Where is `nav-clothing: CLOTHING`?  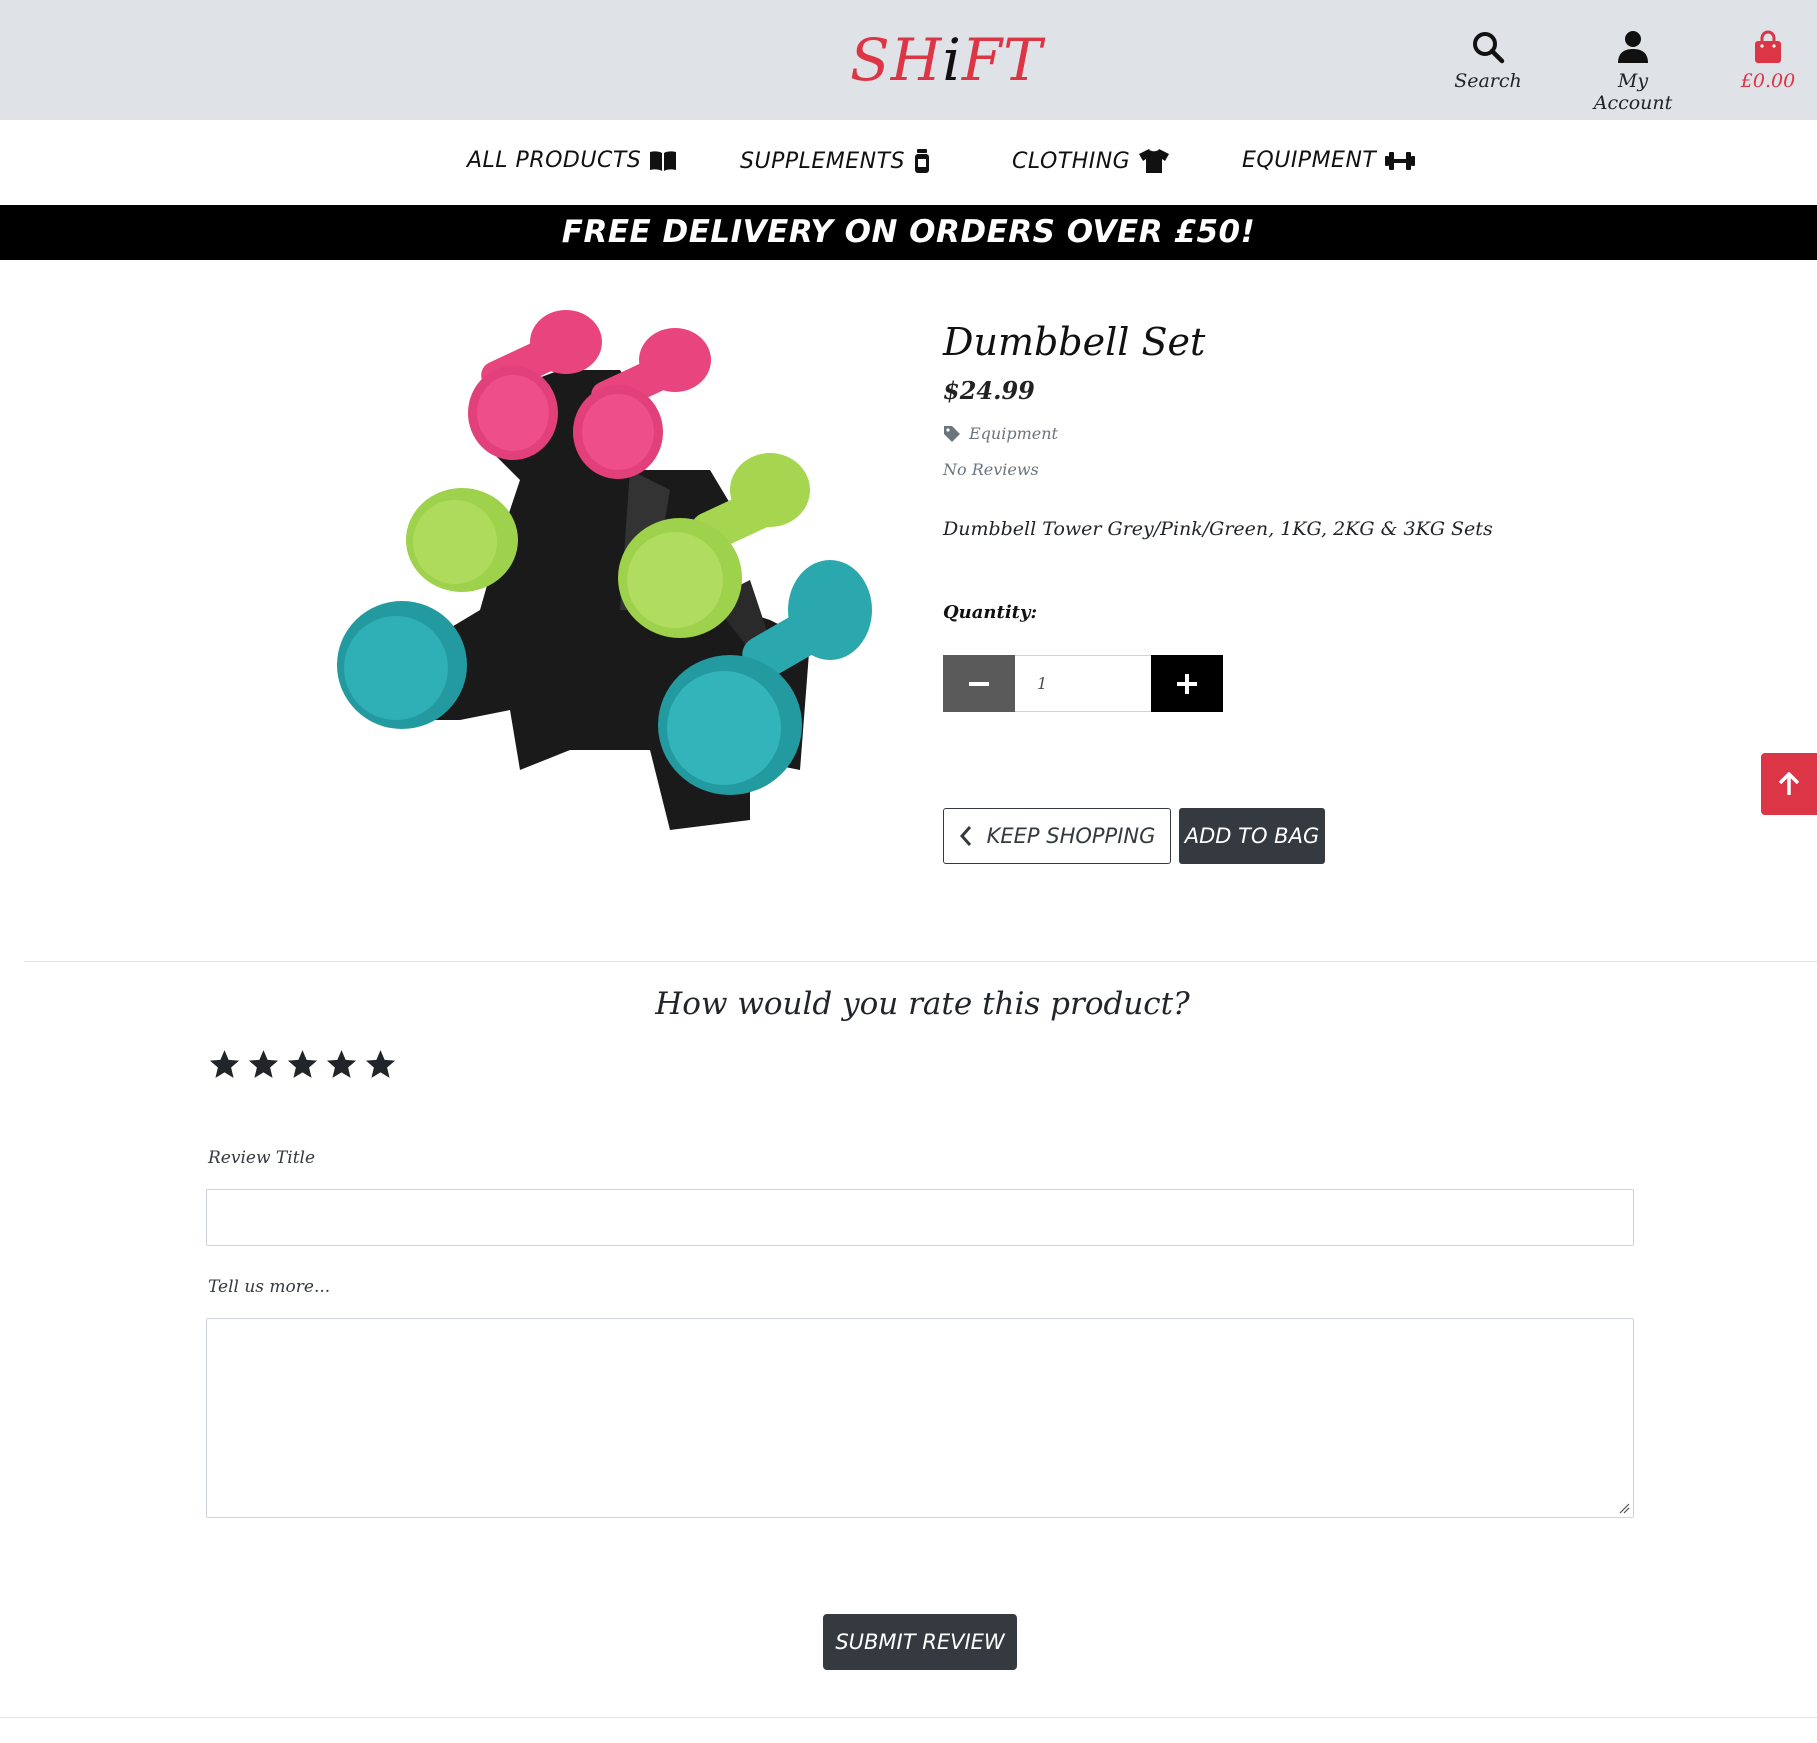 nav-clothing: CLOTHING is located at coordinates (1091, 161).